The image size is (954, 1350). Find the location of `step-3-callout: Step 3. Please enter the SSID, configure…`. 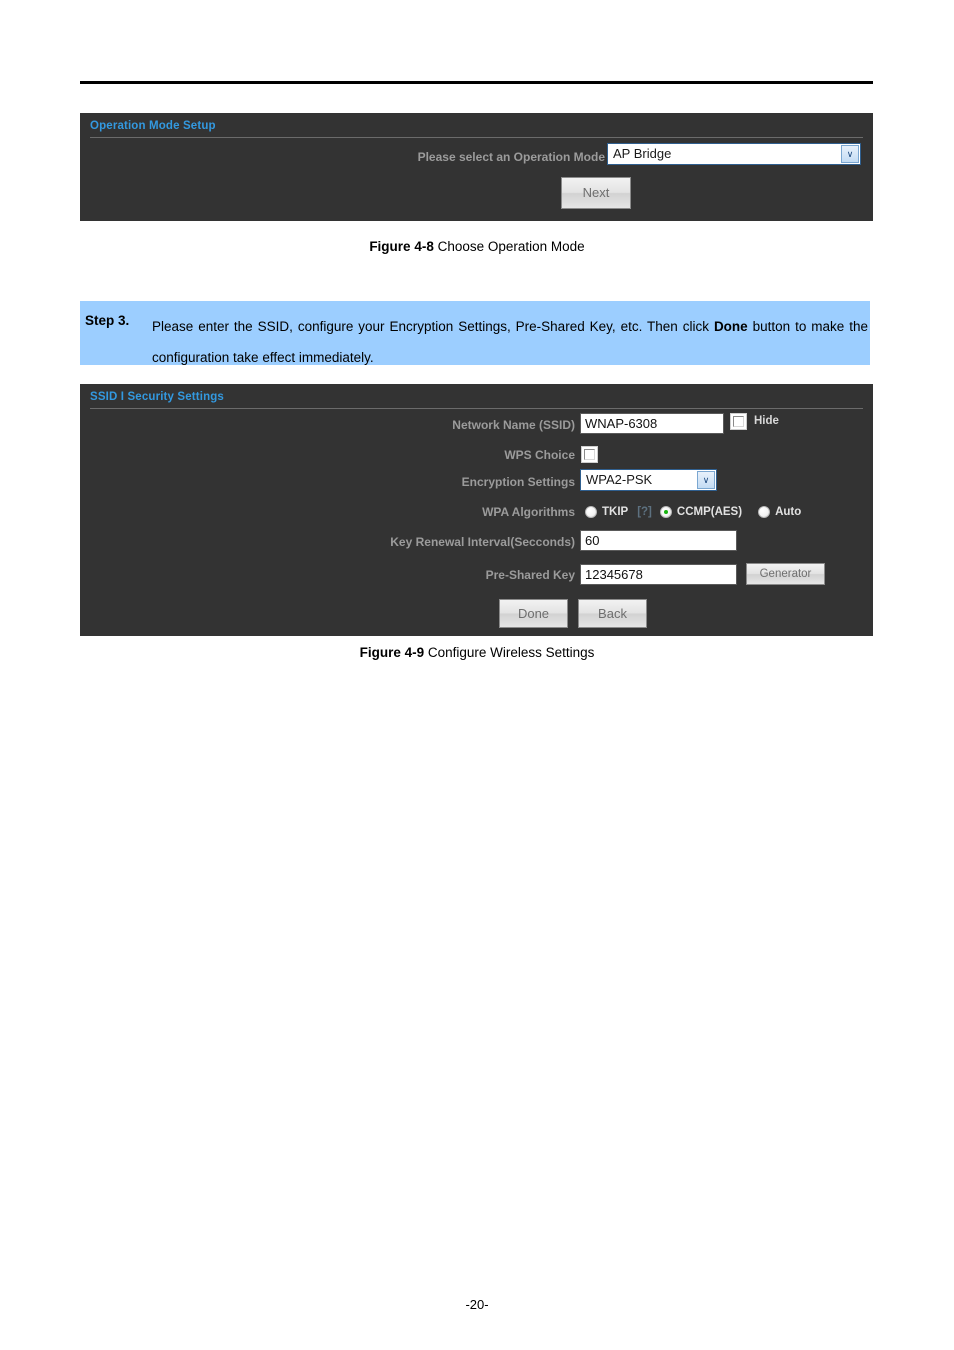

step-3-callout: Step 3. Please enter the SSID, configure… is located at coordinates (475, 333).